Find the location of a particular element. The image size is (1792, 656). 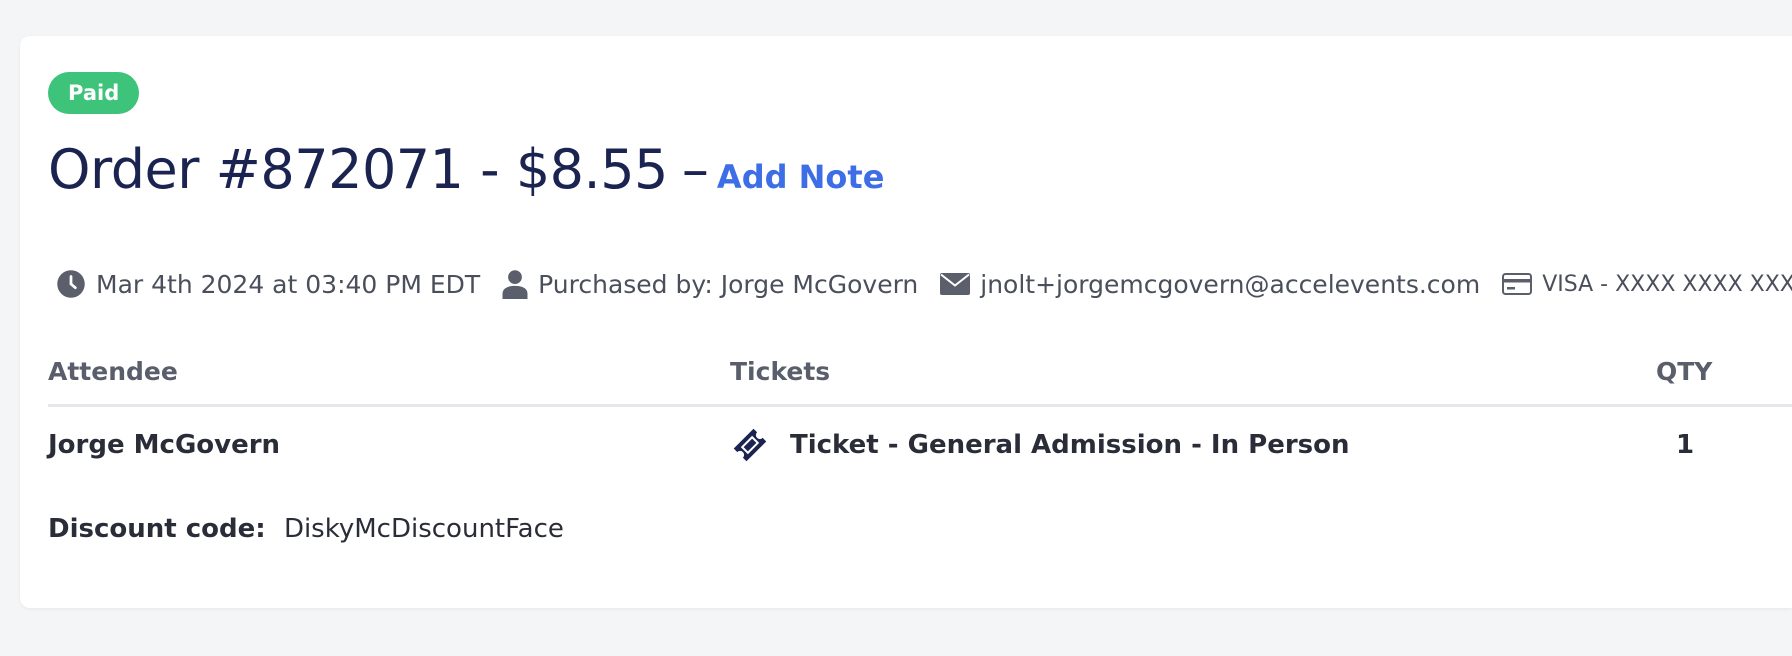

add-note-link: Add Note is located at coordinates (800, 177).